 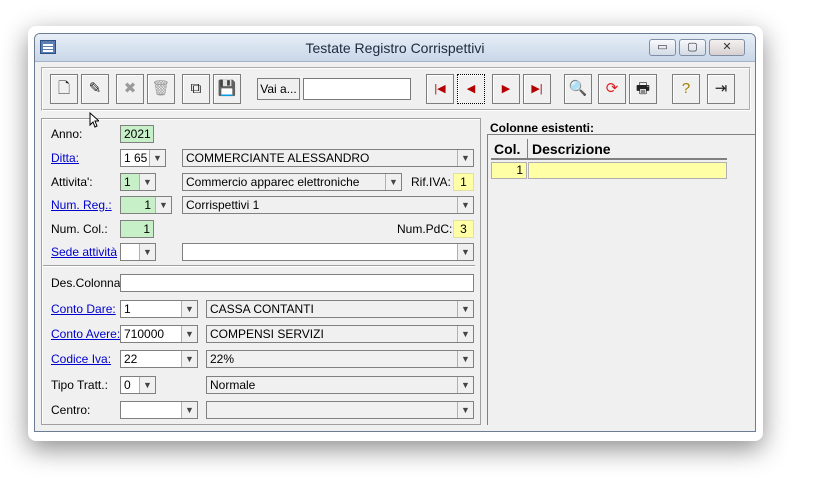 What do you see at coordinates (159, 309) in the screenshot?
I see `conto-dare-code-combo: 1 ▼` at bounding box center [159, 309].